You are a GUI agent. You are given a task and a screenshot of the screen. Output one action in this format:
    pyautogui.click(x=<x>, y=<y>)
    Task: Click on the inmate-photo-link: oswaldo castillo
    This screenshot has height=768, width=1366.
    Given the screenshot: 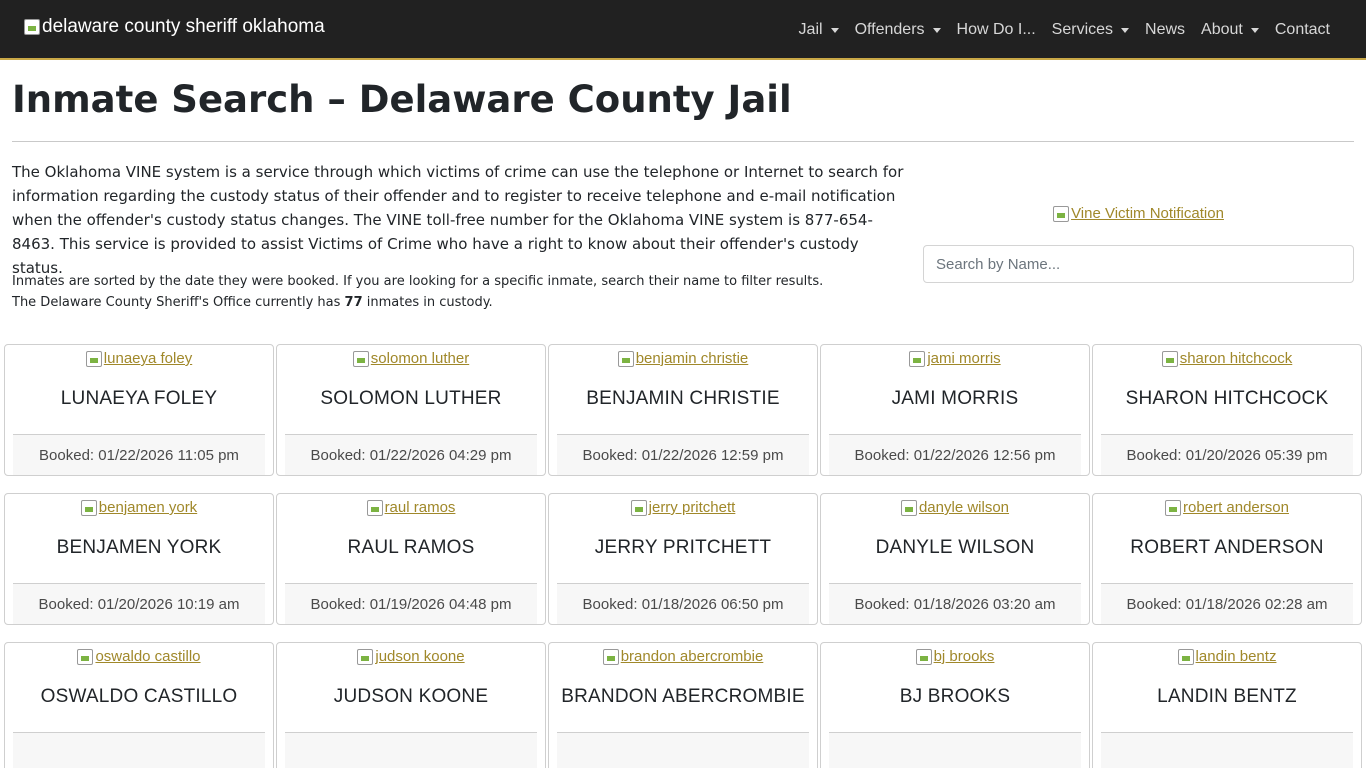 What is the action you would take?
    pyautogui.click(x=139, y=656)
    